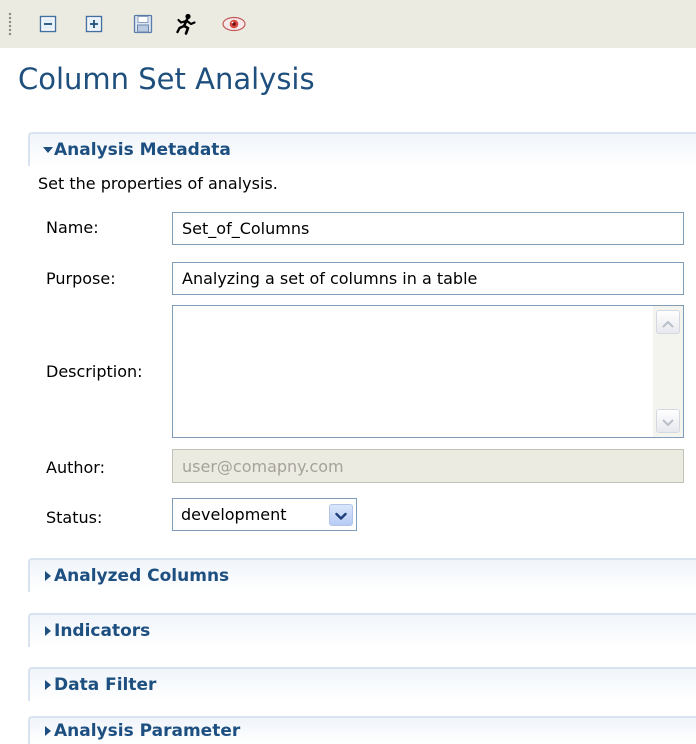 This screenshot has width=696, height=744. I want to click on section-analysis-metadata: Analysis Metadata, so click(362, 149).